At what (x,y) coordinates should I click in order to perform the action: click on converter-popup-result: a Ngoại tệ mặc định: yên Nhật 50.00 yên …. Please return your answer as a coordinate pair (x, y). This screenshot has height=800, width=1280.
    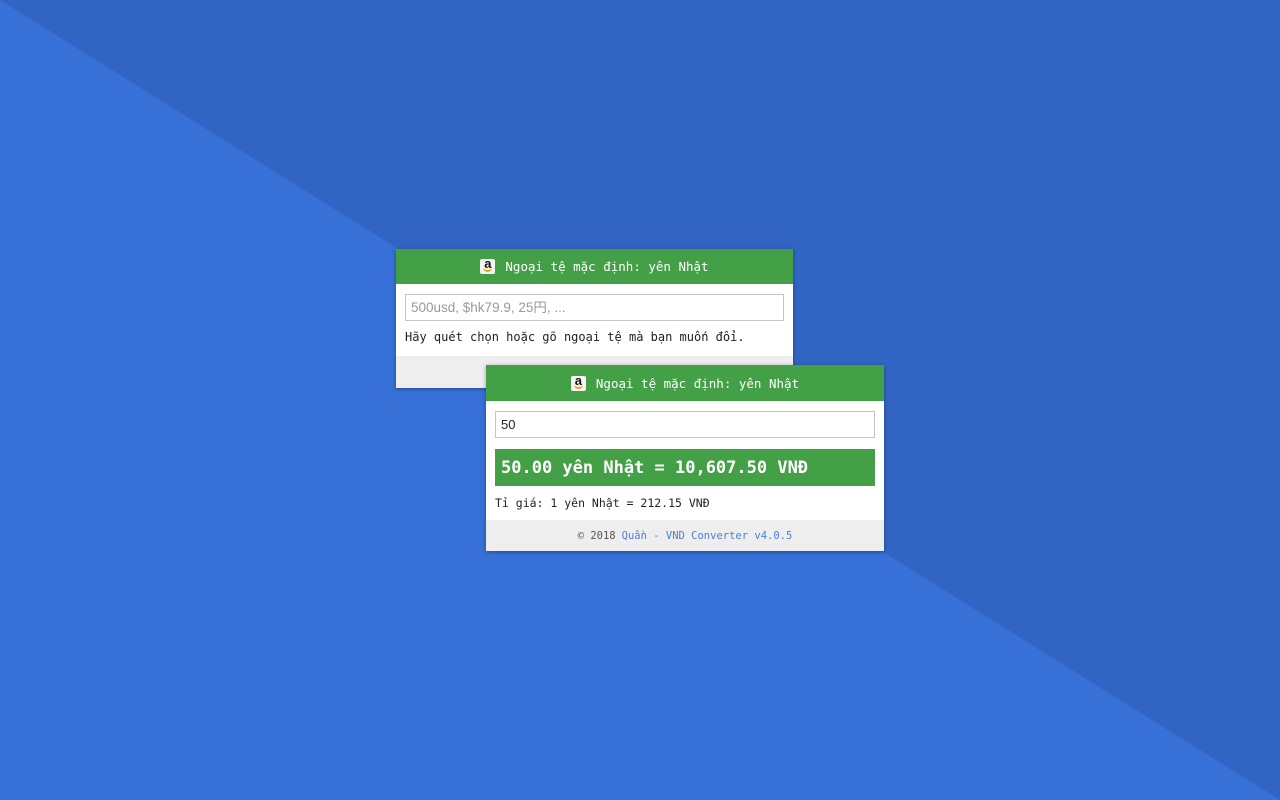
    Looking at the image, I should click on (685, 458).